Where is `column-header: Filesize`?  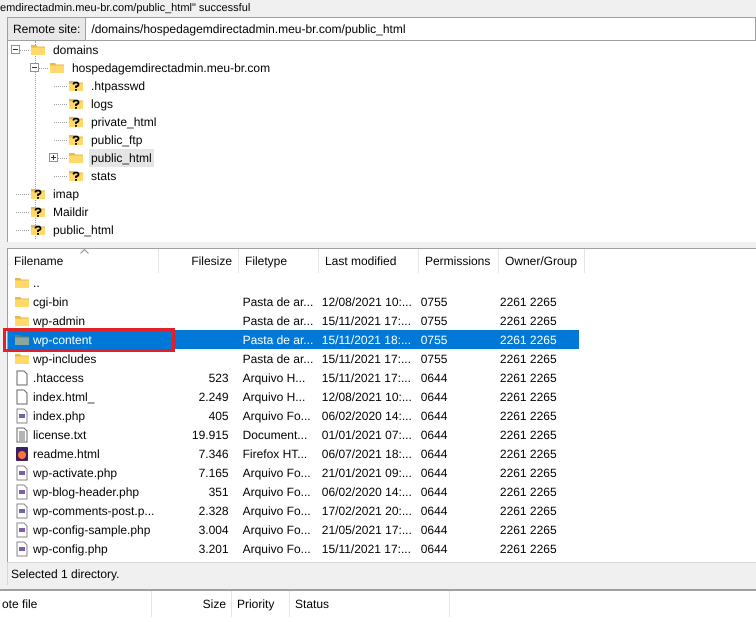 column-header: Filesize is located at coordinates (199, 261).